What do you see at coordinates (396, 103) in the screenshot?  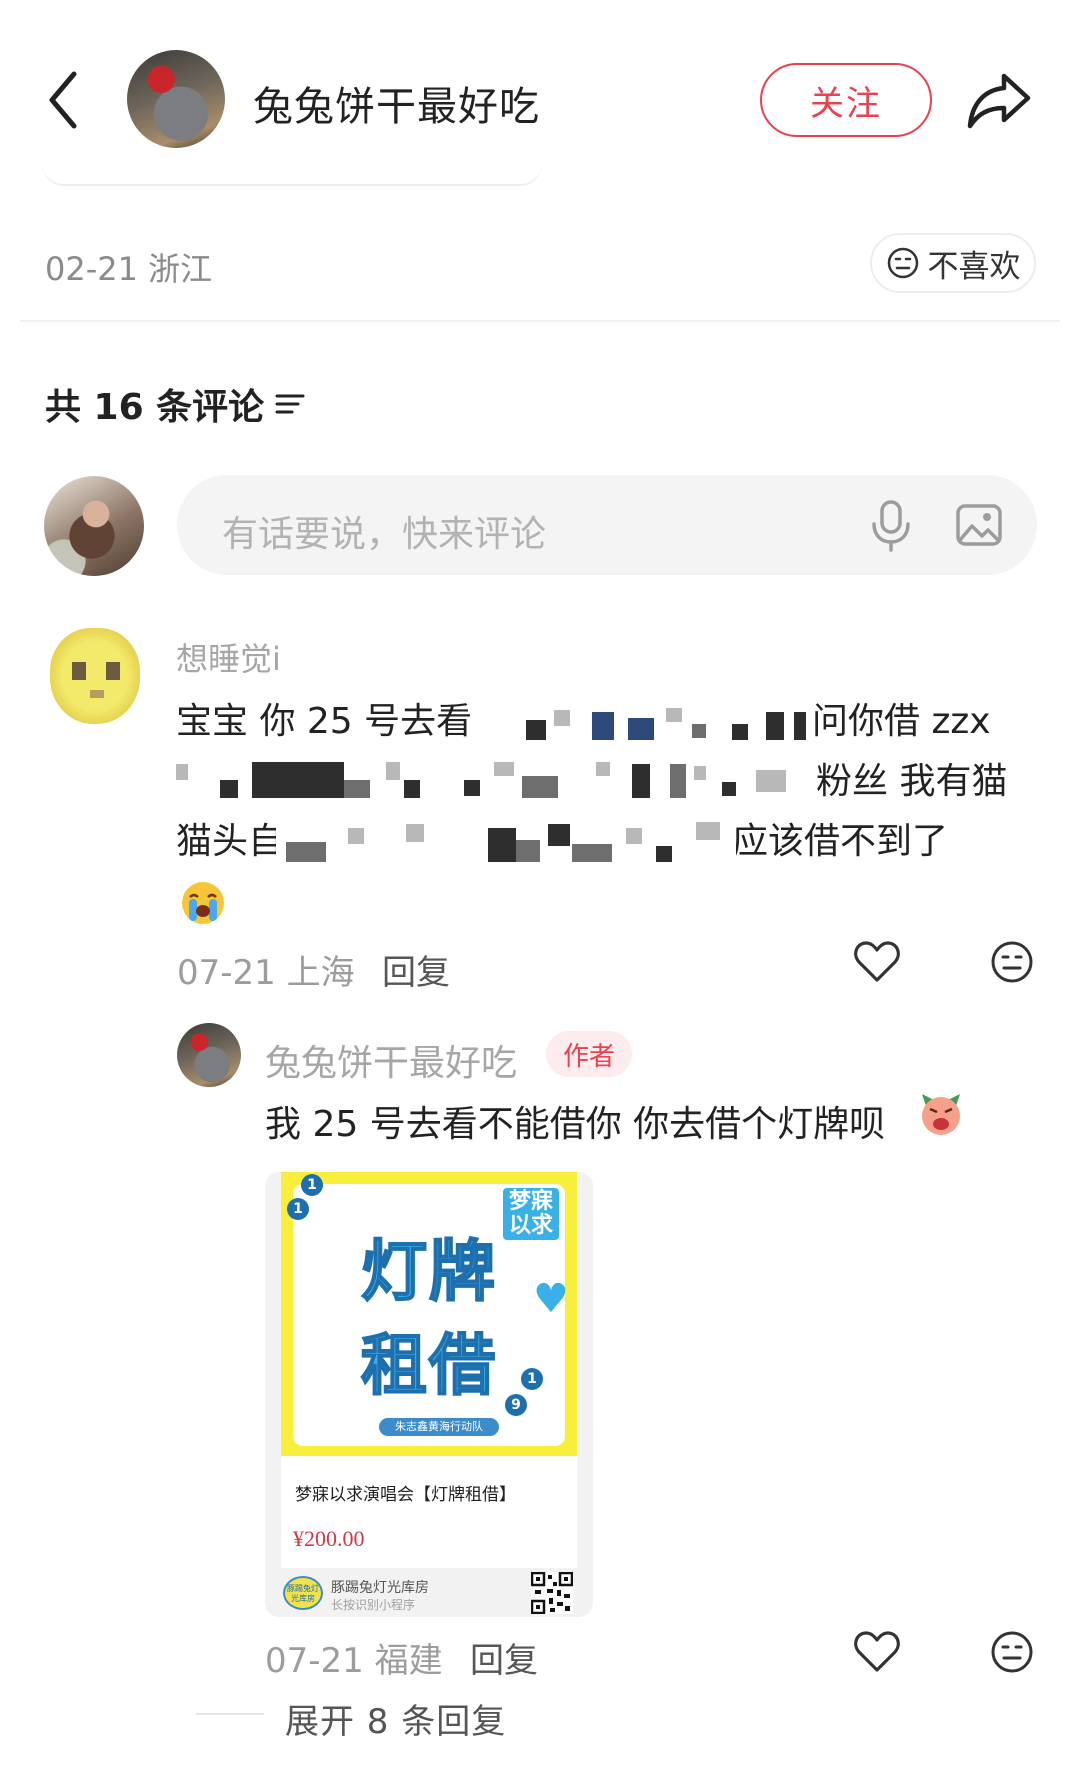 I see `author-name: 兔兔饼干最好吃` at bounding box center [396, 103].